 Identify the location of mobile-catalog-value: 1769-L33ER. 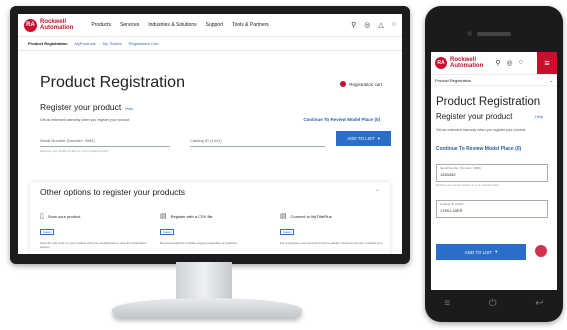
(451, 210).